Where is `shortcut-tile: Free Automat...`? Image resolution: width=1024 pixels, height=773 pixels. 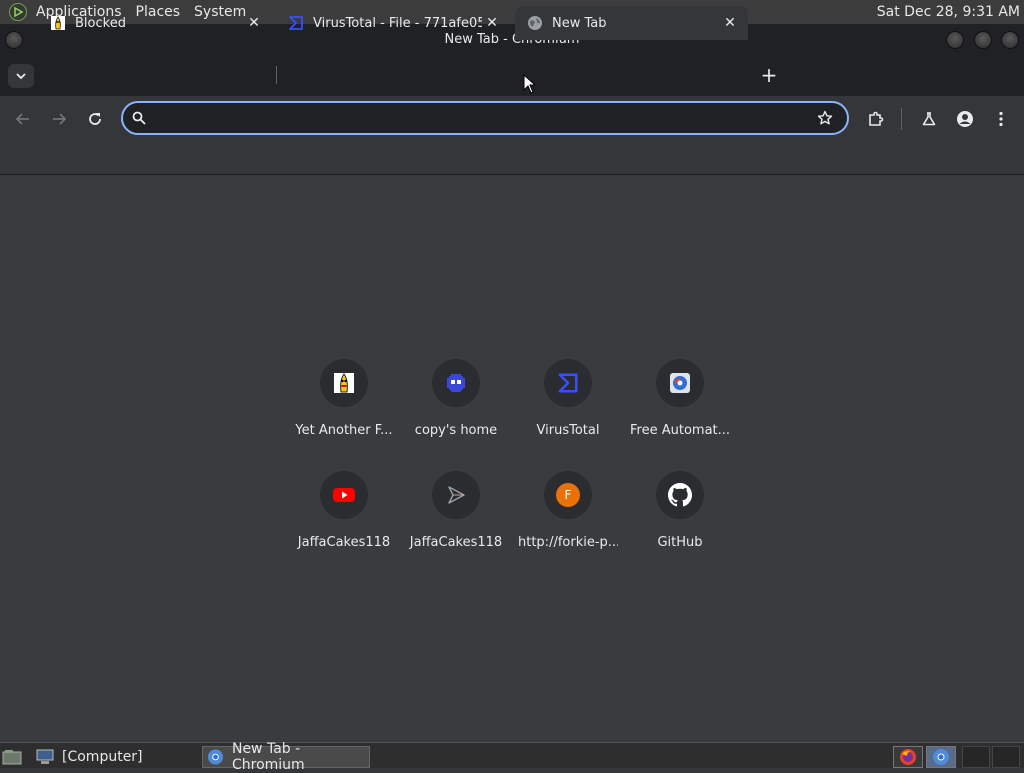
shortcut-tile: Free Automat... is located at coordinates (680, 408).